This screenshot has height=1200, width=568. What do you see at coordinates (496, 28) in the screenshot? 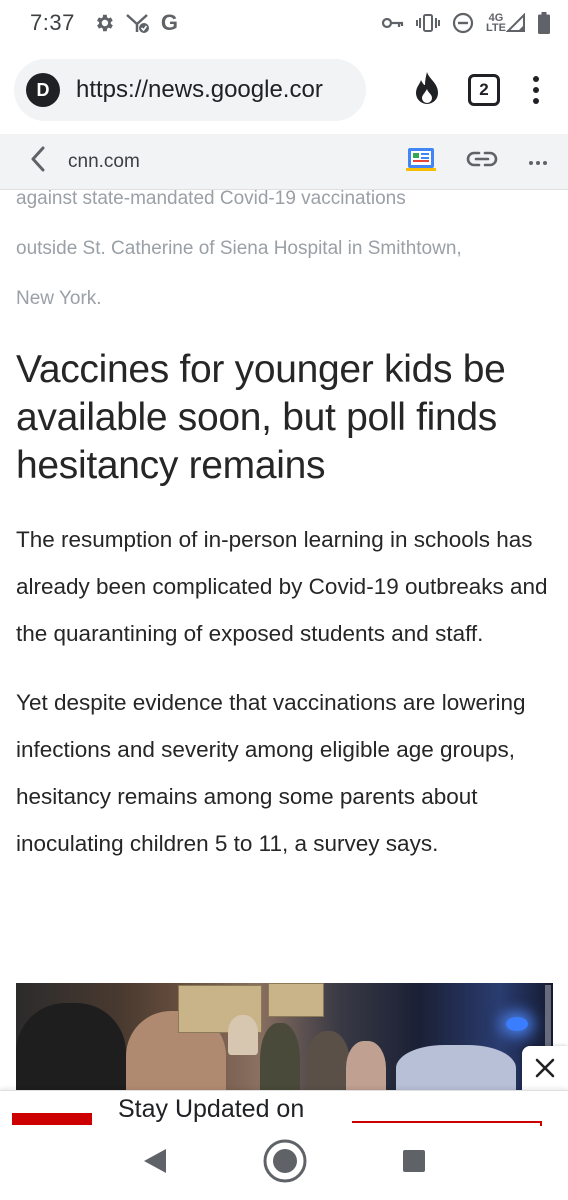
I see `network-label-bottom: LTE` at bounding box center [496, 28].